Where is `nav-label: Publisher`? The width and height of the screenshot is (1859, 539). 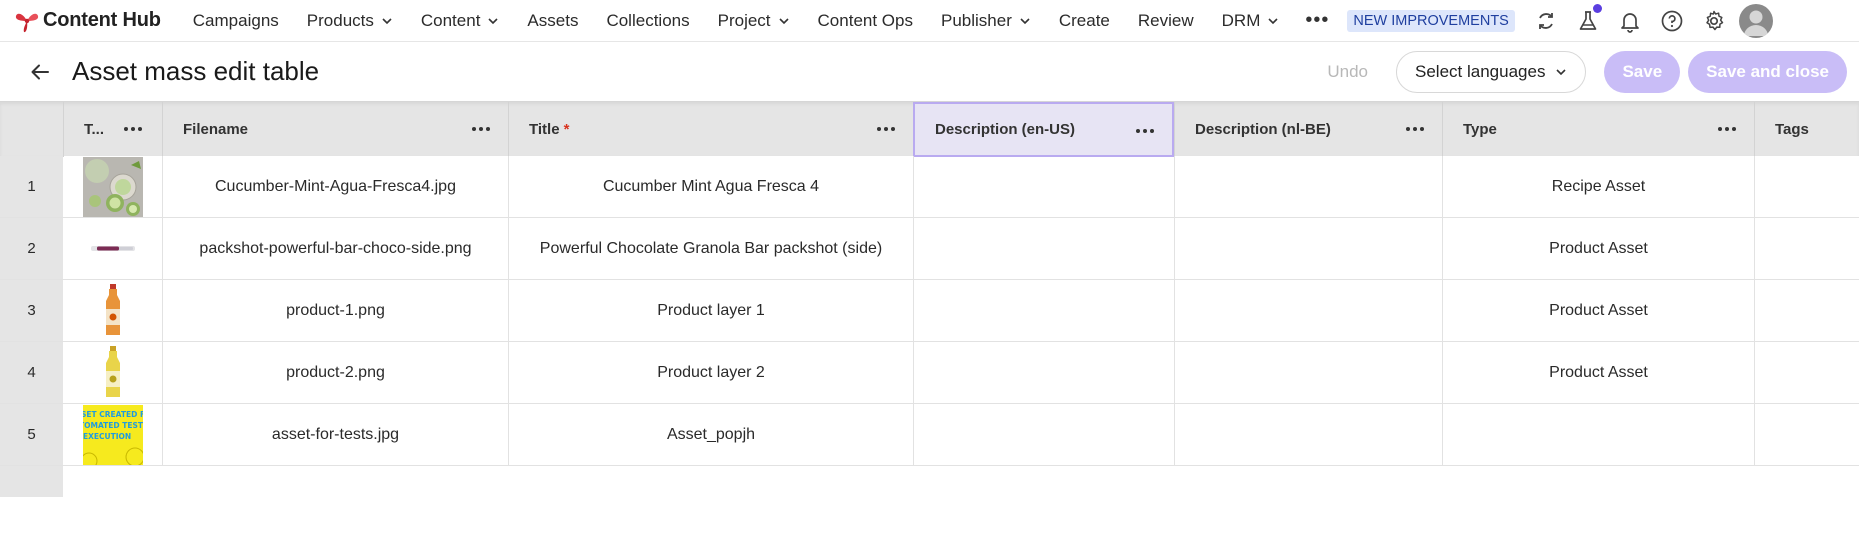
nav-label: Publisher is located at coordinates (976, 20).